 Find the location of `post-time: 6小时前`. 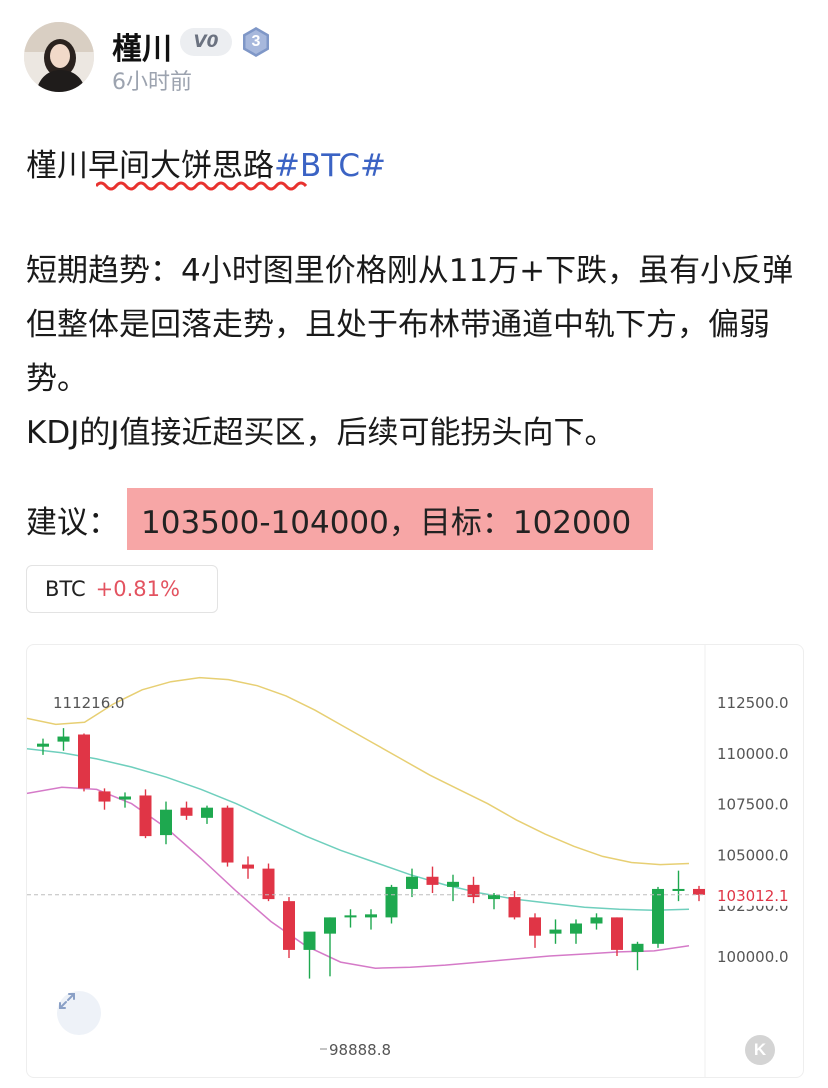

post-time: 6小时前 is located at coordinates (152, 82).